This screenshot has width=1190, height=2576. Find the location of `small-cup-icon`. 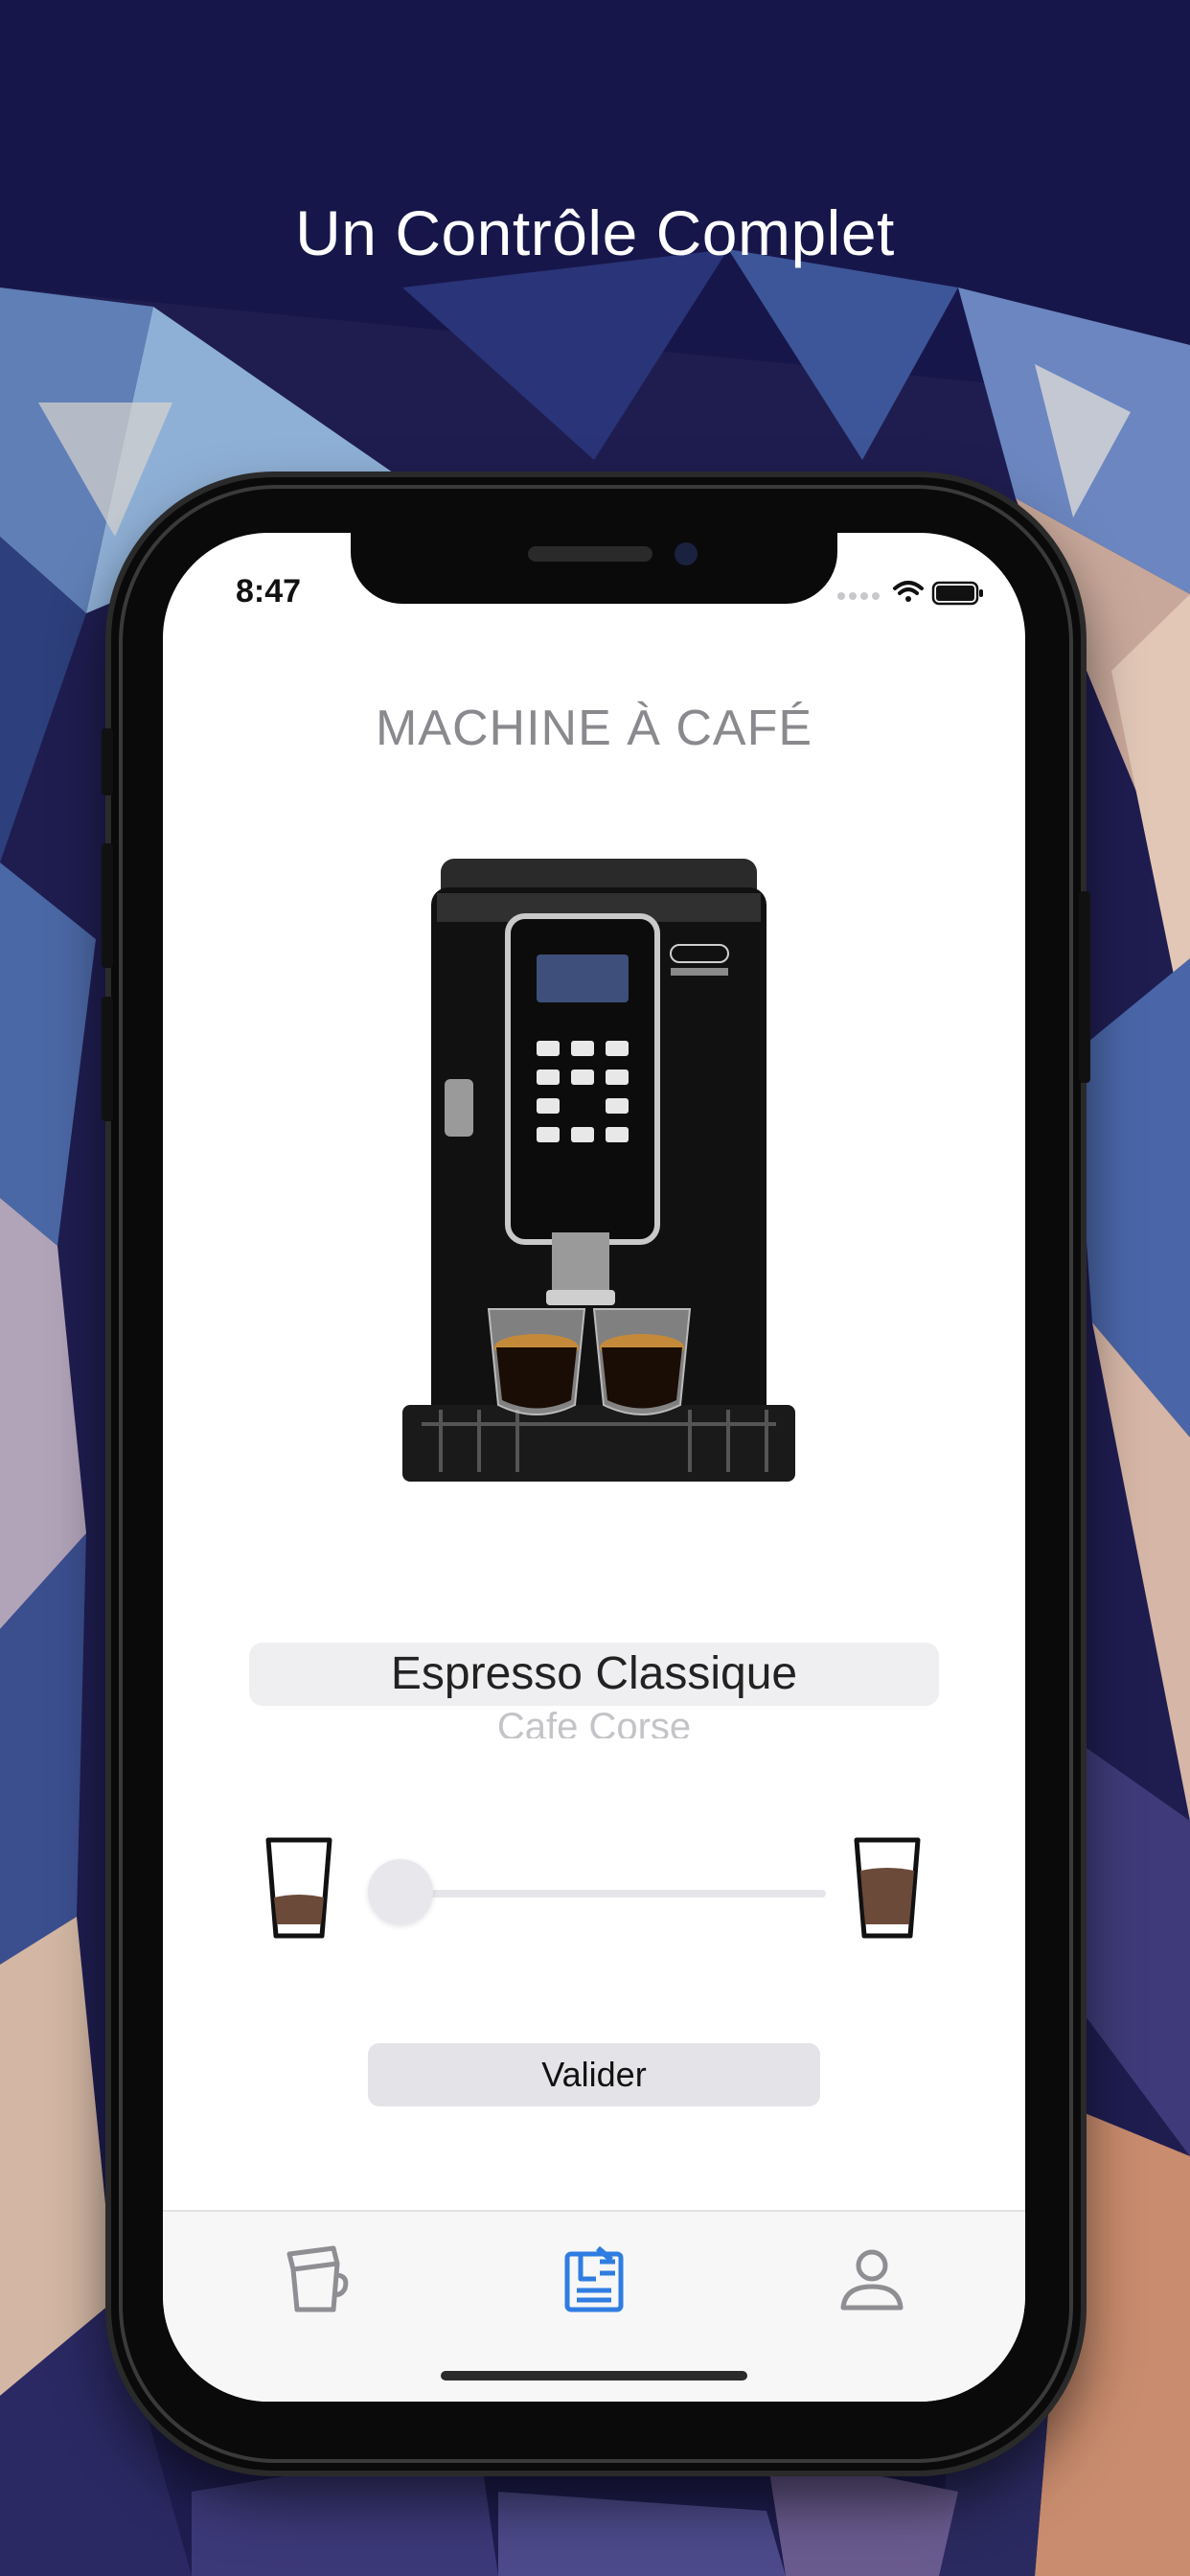

small-cup-icon is located at coordinates (298, 1888).